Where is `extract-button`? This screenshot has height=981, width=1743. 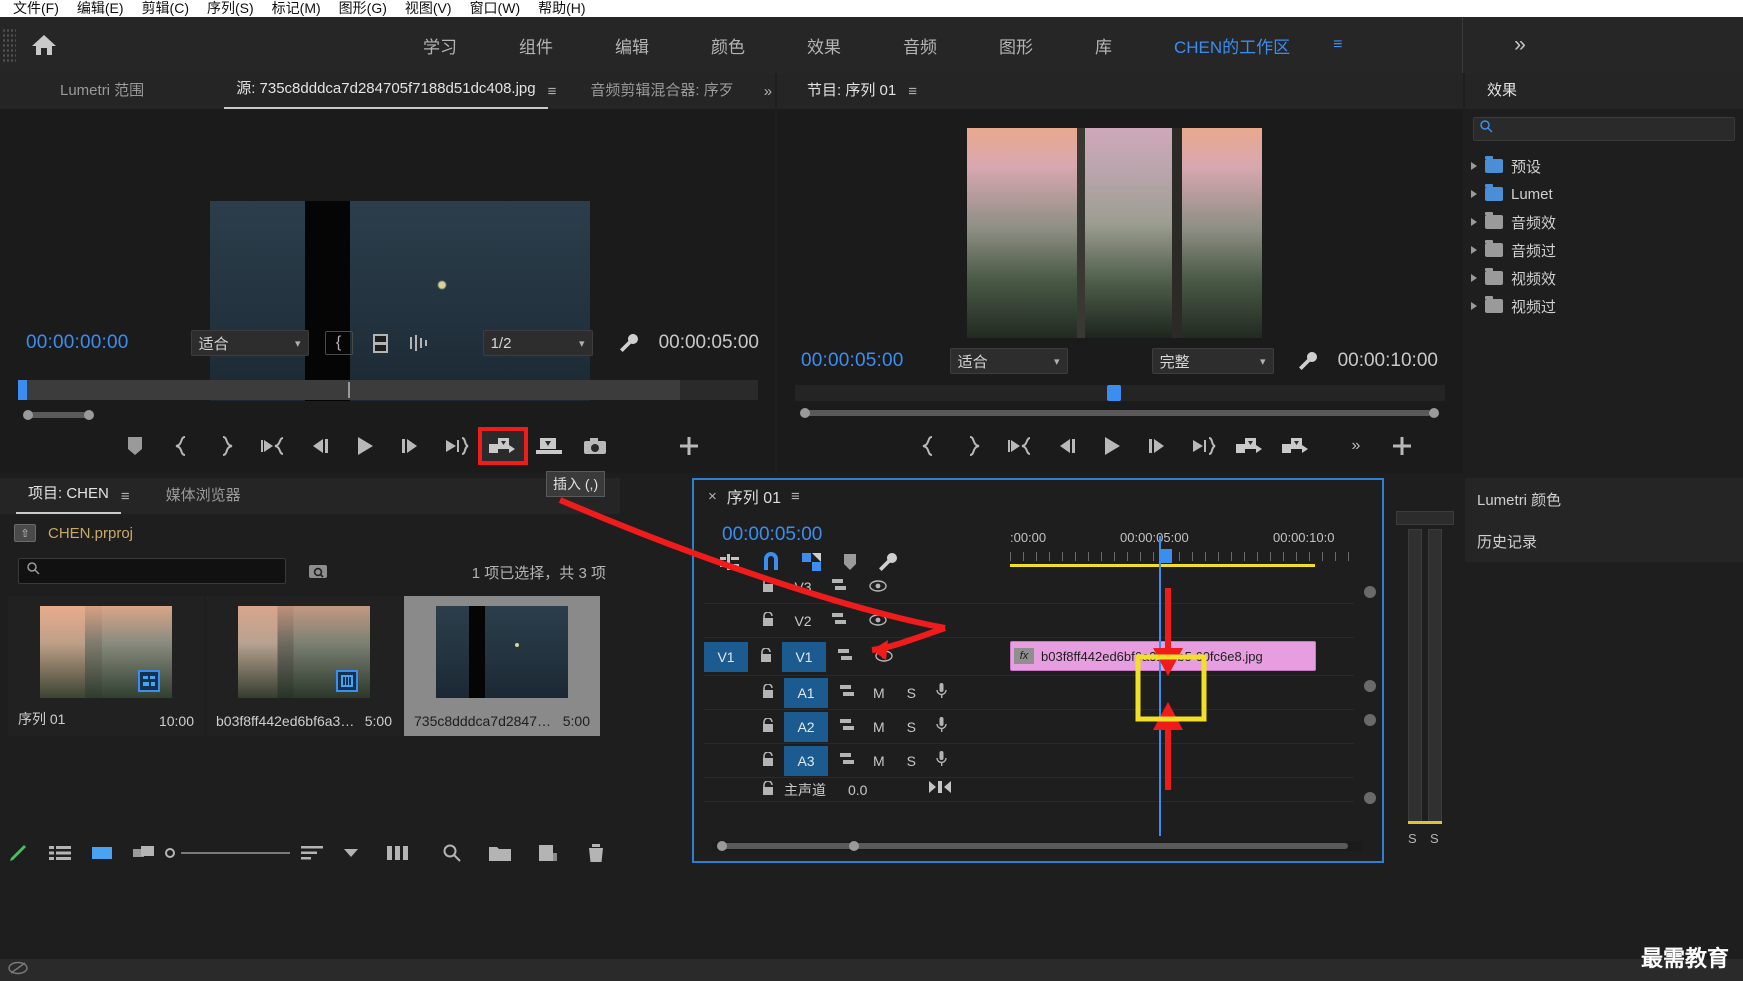 extract-button is located at coordinates (1296, 446).